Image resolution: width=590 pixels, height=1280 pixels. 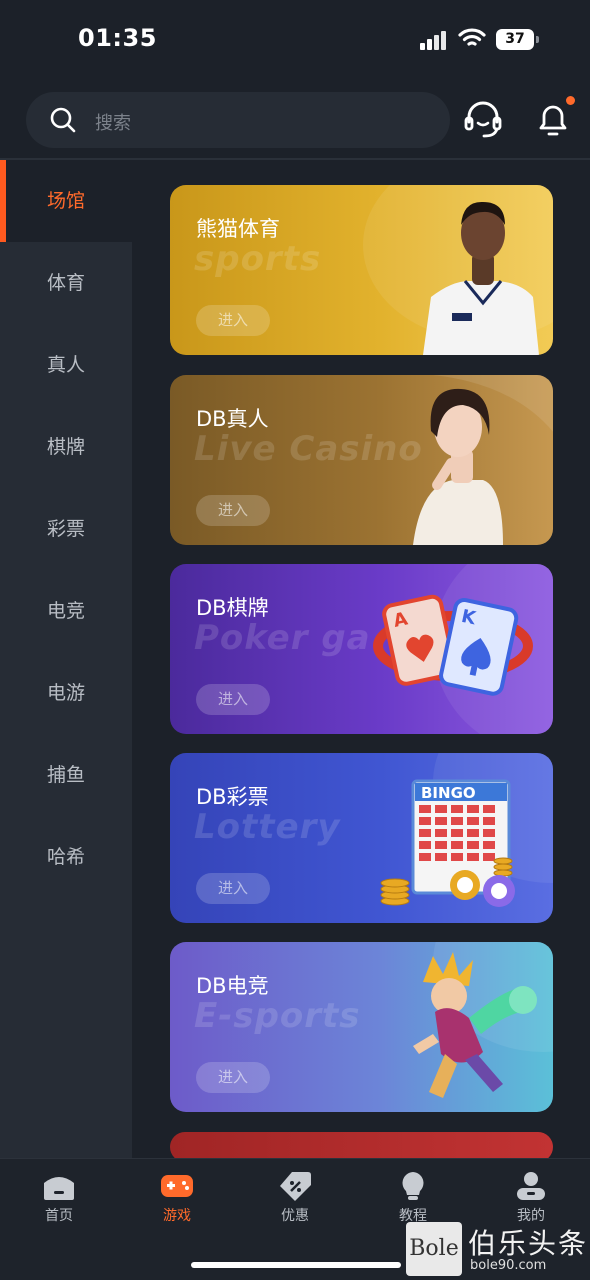 I want to click on venue-card-db-esports: DB电竞 E-sports 进入, so click(x=361, y=1027).